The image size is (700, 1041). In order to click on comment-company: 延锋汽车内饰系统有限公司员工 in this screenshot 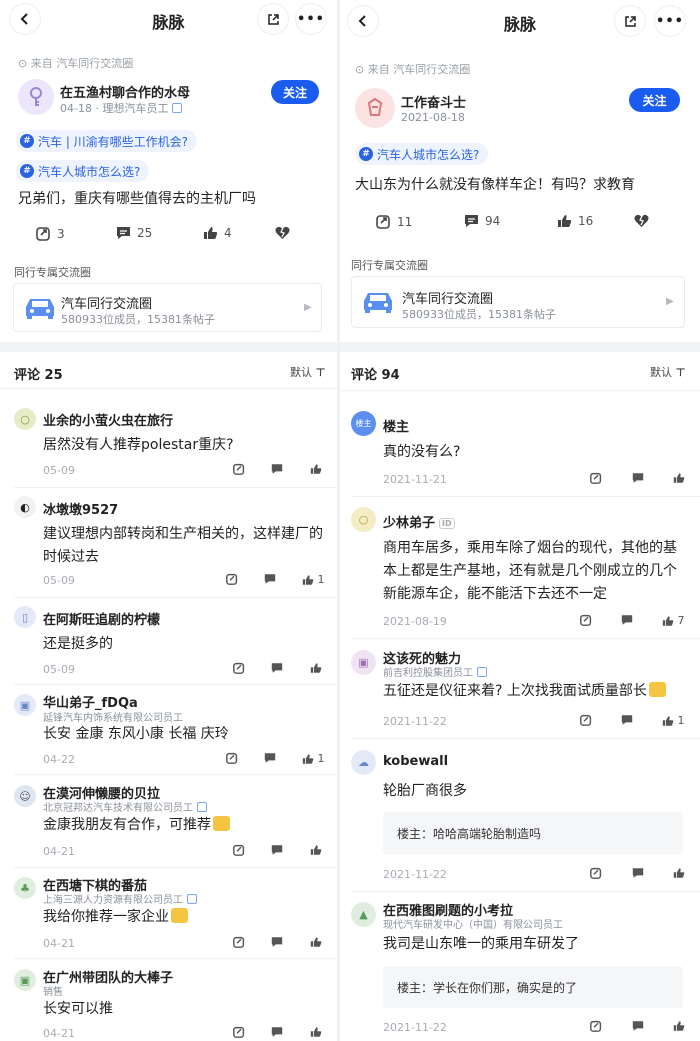, I will do `click(113, 718)`.